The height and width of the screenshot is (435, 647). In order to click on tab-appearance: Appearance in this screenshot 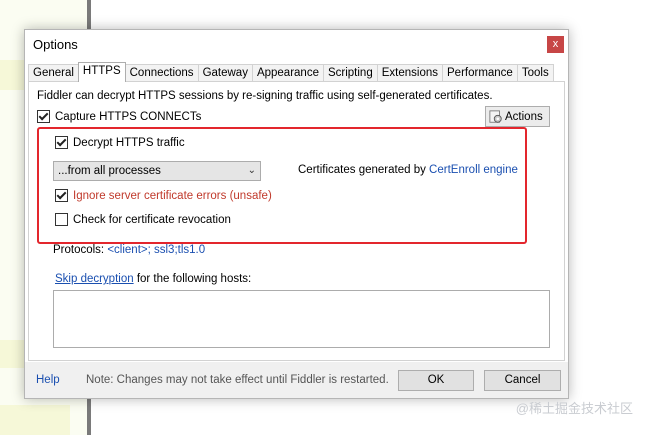, I will do `click(287, 73)`.